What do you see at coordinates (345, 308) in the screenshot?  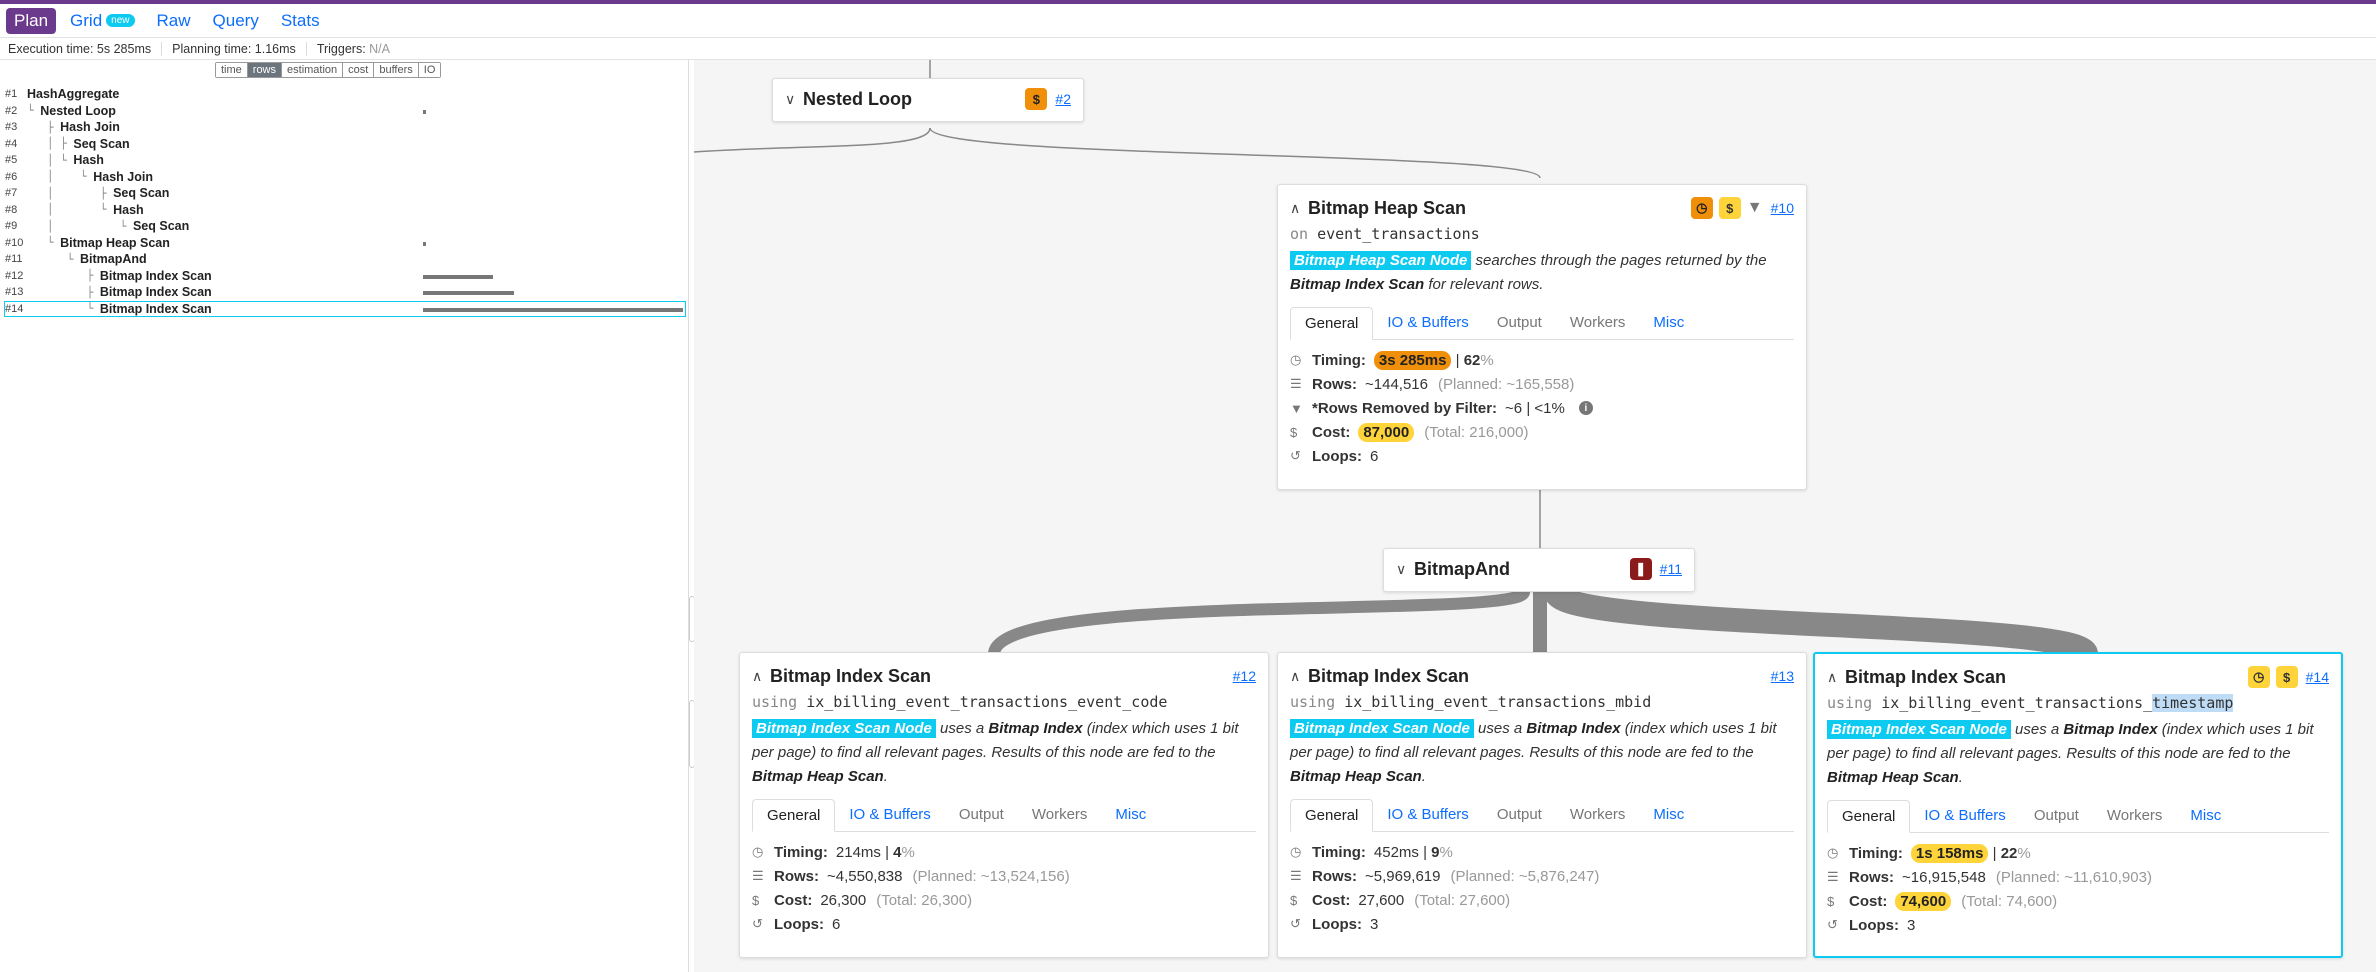 I see `plan-row: #14 └ Bitmap Index Scan` at bounding box center [345, 308].